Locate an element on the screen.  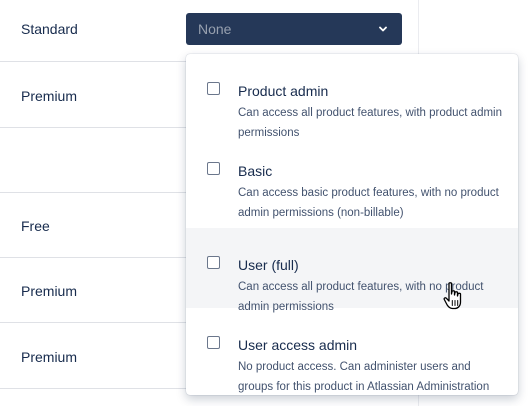
role-select-value: None is located at coordinates (215, 29).